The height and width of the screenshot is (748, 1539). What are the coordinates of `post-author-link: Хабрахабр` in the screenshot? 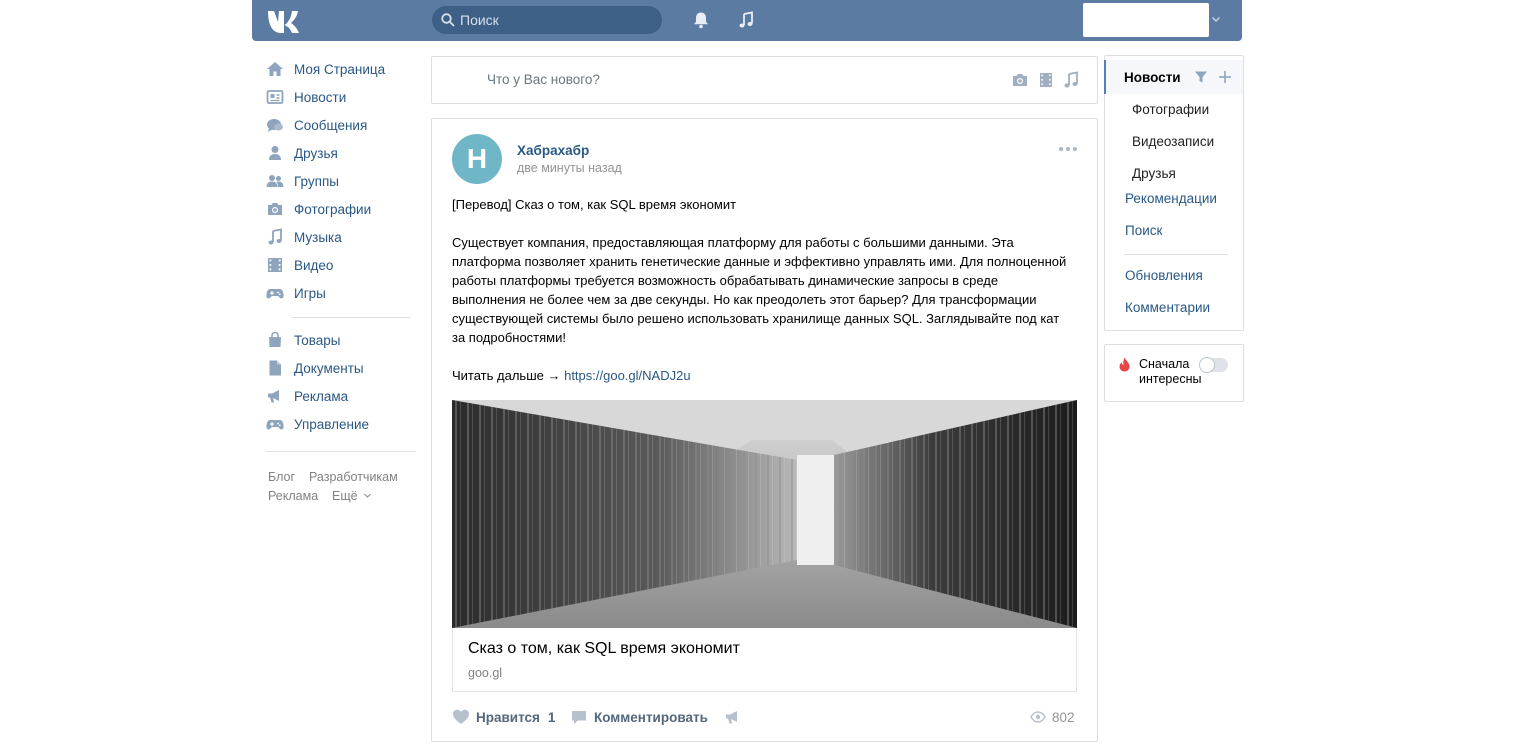 It's located at (553, 150).